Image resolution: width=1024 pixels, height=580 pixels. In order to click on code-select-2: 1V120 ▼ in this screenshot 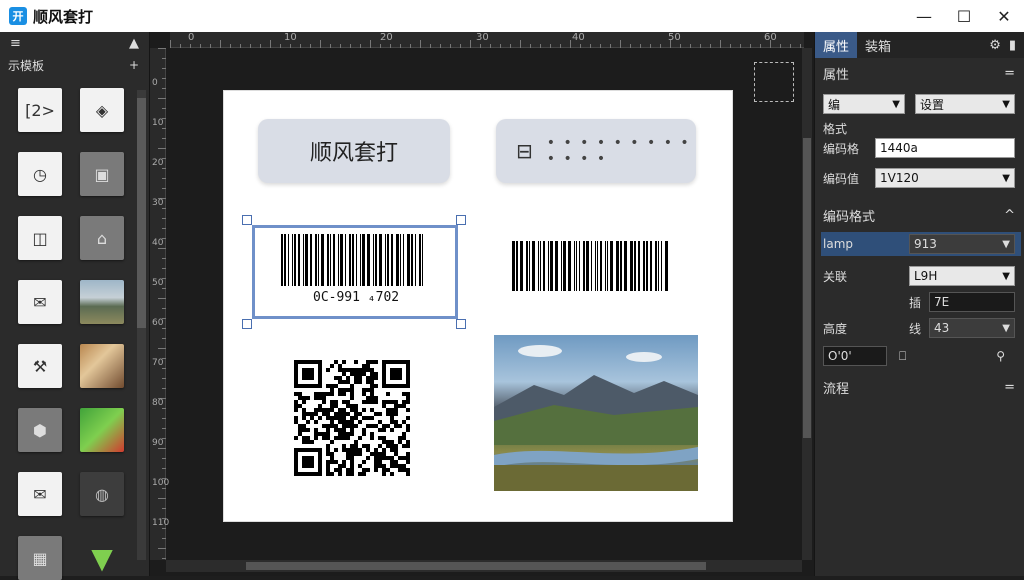, I will do `click(945, 178)`.